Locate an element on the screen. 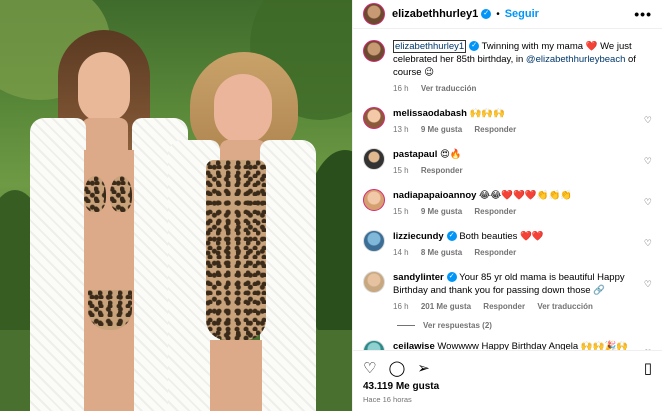  caption-avatar is located at coordinates (374, 51).